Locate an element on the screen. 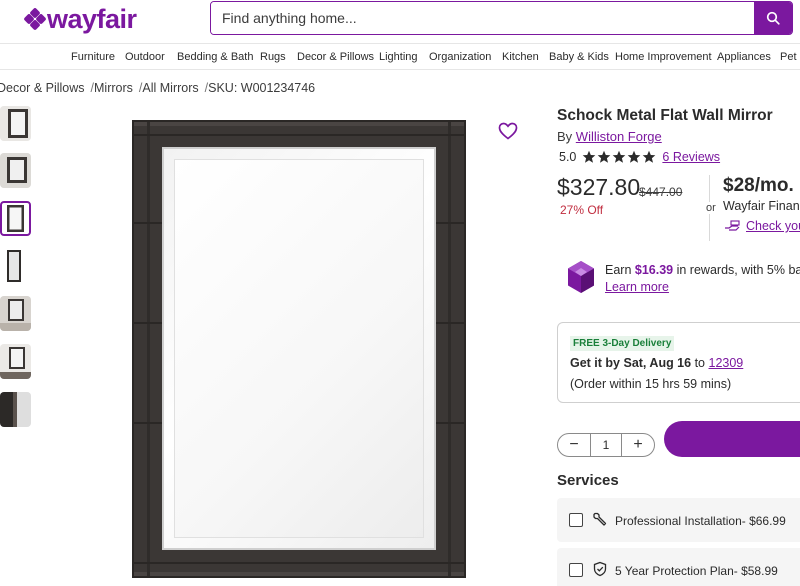 Image resolution: width=800 pixels, height=586 pixels. search-input is located at coordinates (483, 18).